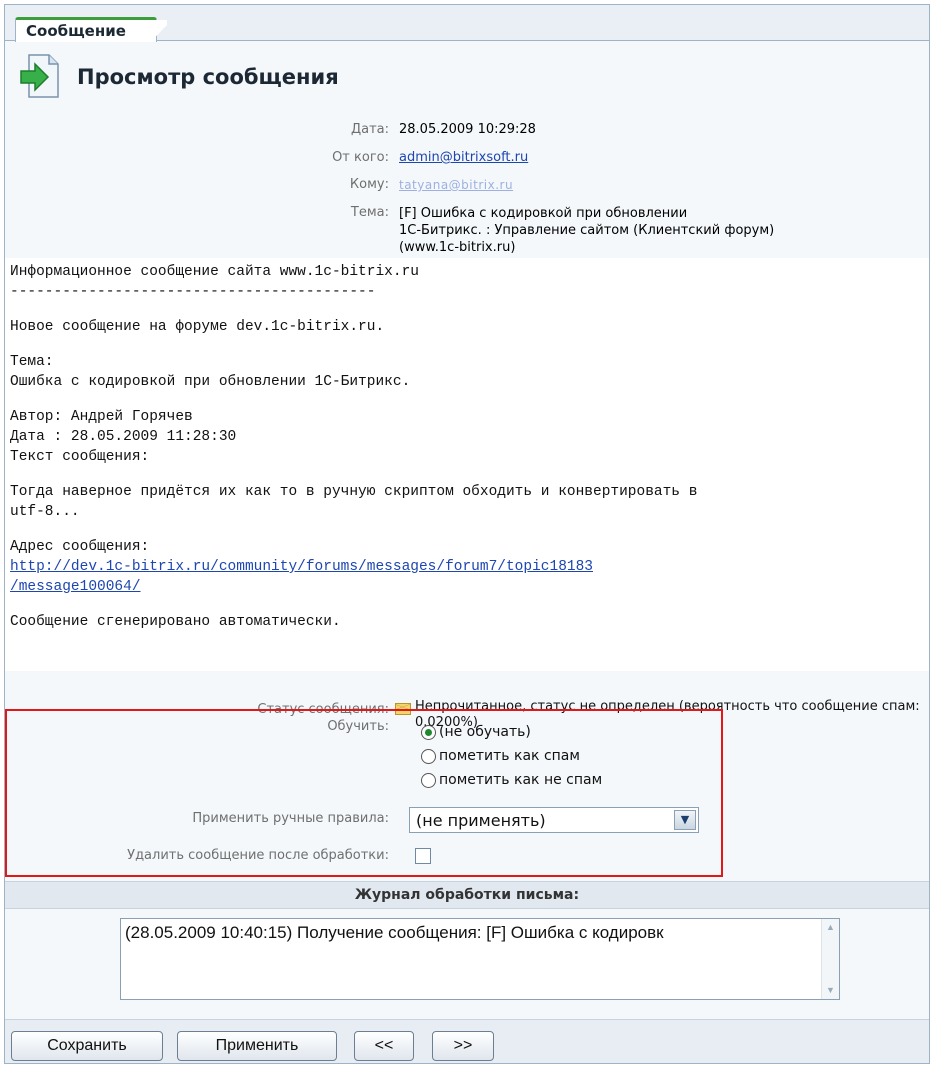  Describe the element at coordinates (123, 437) in the screenshot. I see `body-line: Дата : 28.05.2009 11:28:30` at that location.